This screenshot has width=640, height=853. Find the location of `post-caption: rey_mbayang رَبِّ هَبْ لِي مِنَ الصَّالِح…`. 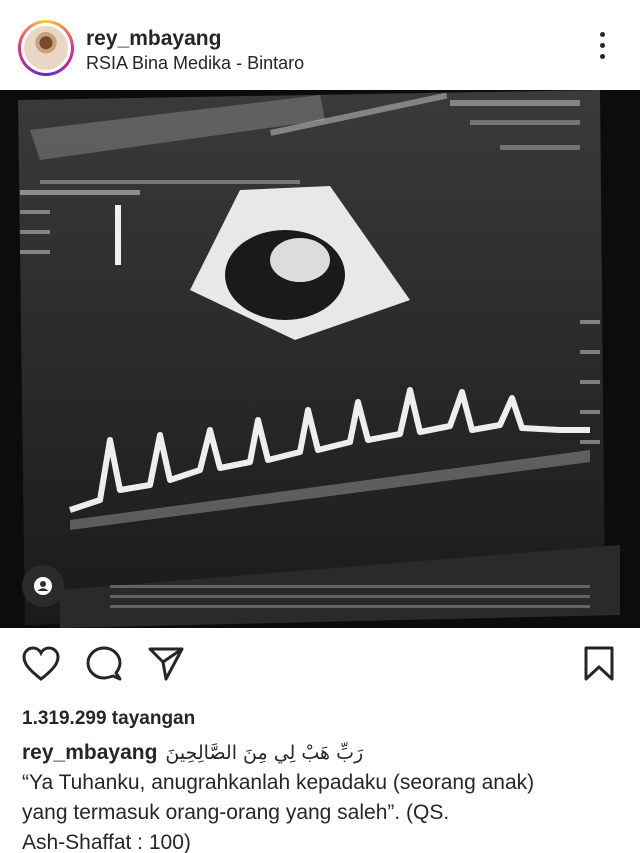

post-caption: rey_mbayang رَبِّ هَبْ لِي مِنَ الصَّالِح… is located at coordinates (322, 795).